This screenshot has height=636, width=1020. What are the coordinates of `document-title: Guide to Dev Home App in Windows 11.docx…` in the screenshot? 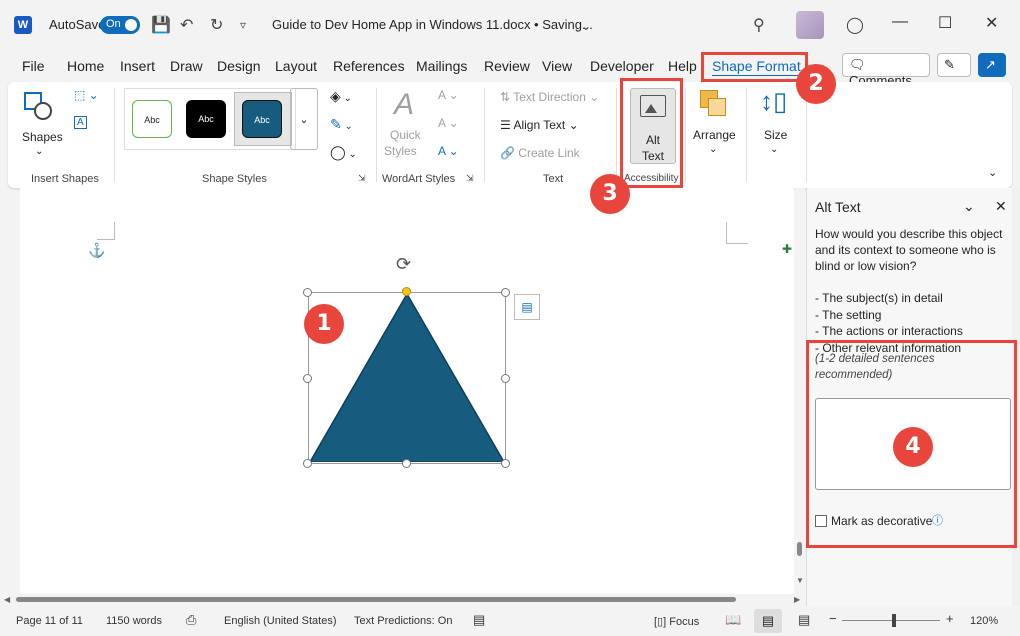 It's located at (432, 24).